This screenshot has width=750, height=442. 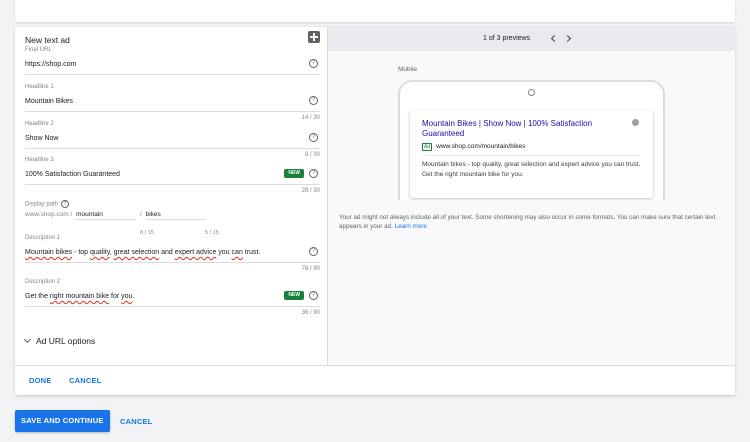 What do you see at coordinates (72, 174) in the screenshot?
I see `headline-3-value: 100% Satisfaction Guaranteed` at bounding box center [72, 174].